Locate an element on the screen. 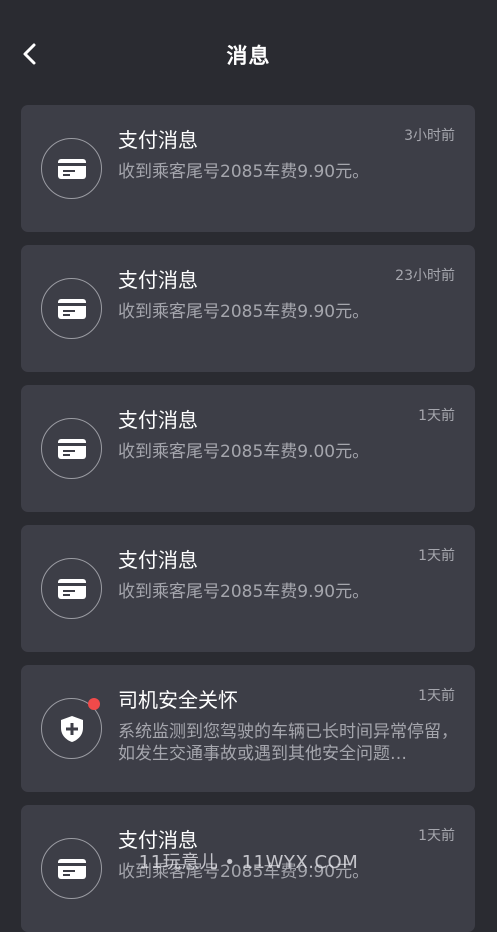  message-body: 收到乘客尾号2085车费9.00元。 is located at coordinates (244, 452).